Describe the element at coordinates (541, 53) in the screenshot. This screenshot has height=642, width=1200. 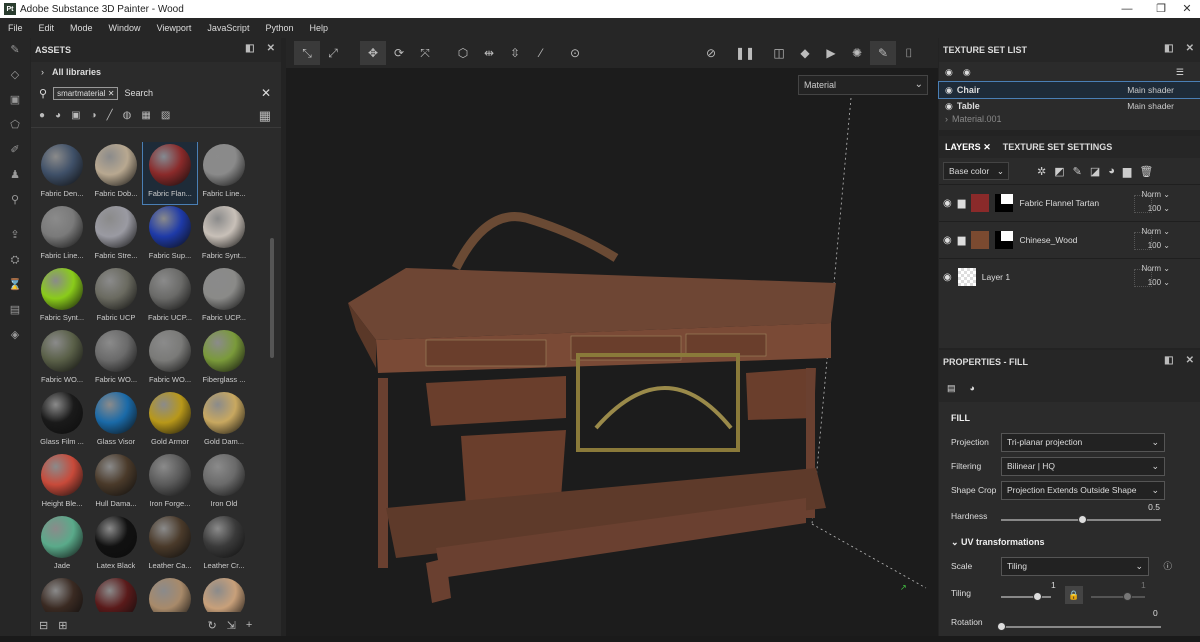
I see `symmetry-icon: ⁄` at that location.